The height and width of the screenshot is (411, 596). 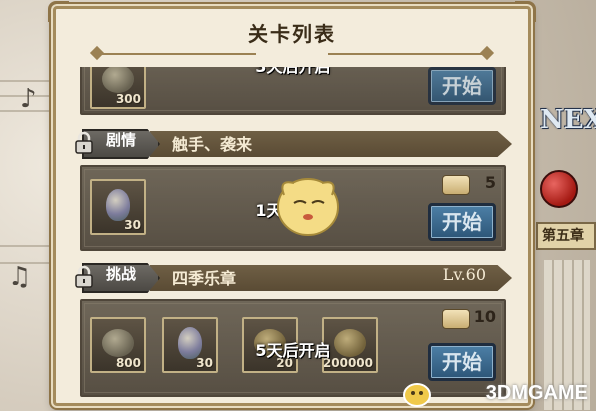 I want to click on chapter-label: 第五章, so click(x=566, y=236).